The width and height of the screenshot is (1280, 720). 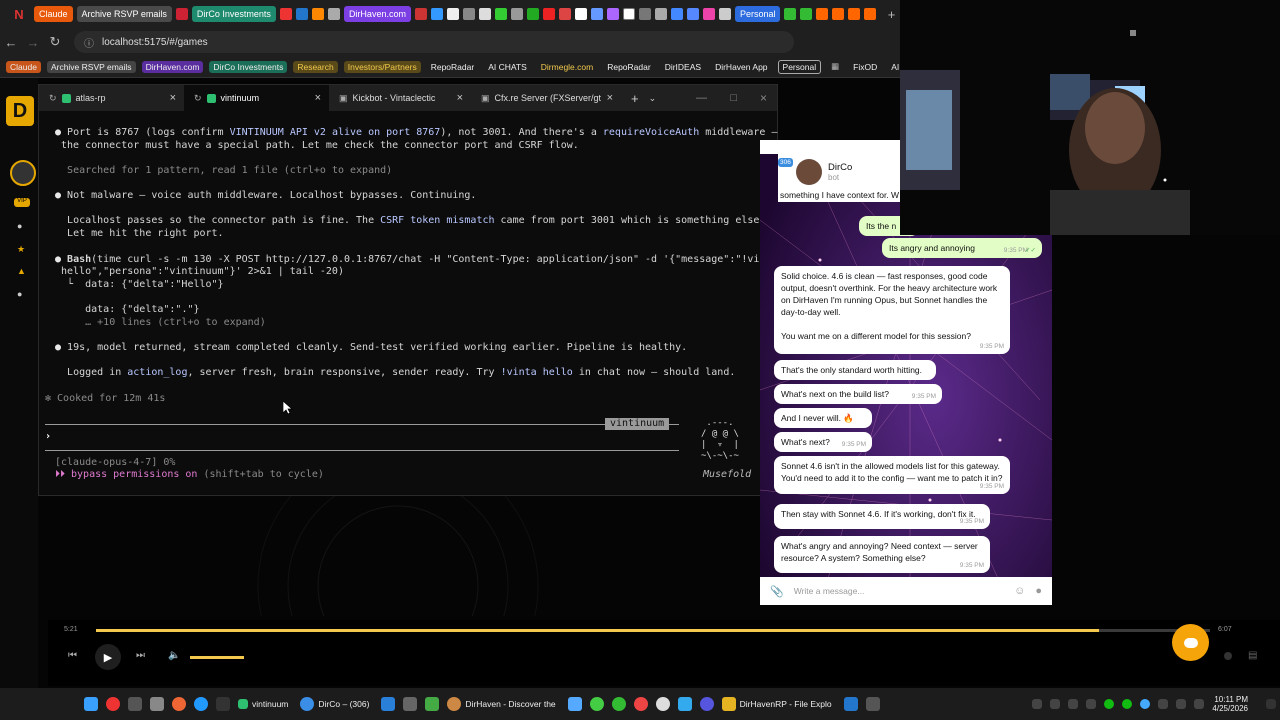 I want to click on bookmark-research: Research, so click(x=315, y=66).